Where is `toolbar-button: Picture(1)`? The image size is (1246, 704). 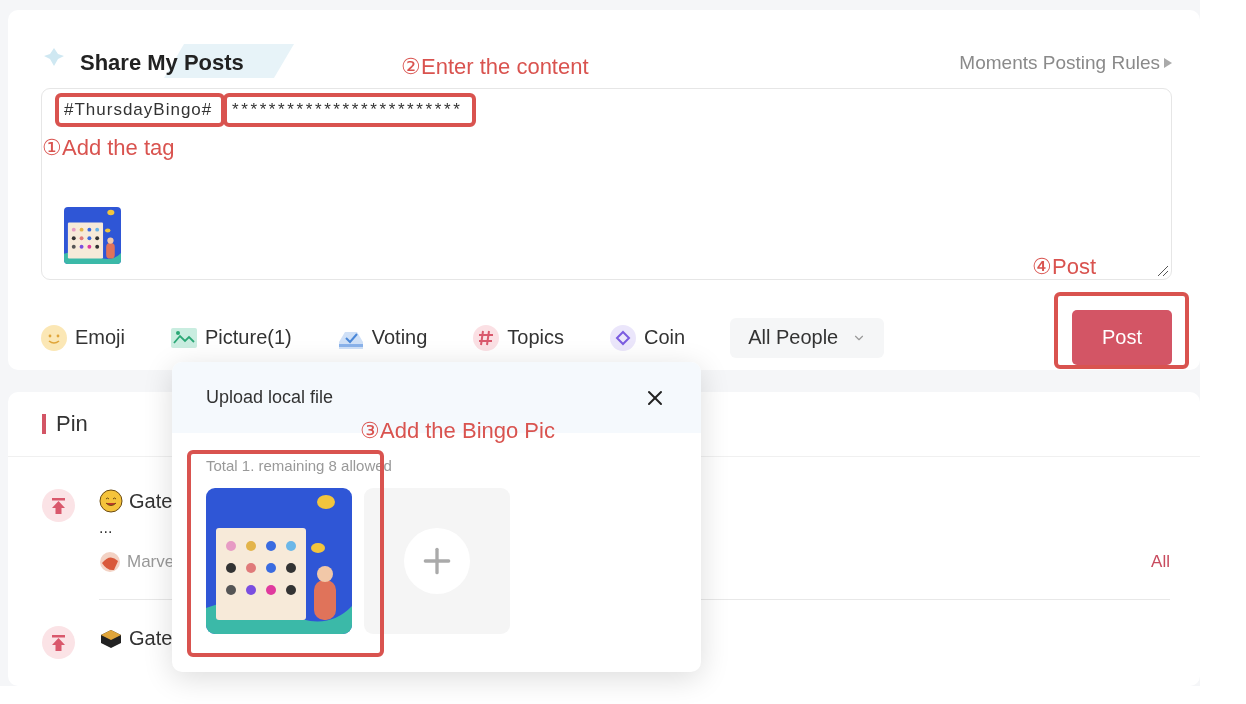
toolbar-button: Picture(1) is located at coordinates (231, 337).